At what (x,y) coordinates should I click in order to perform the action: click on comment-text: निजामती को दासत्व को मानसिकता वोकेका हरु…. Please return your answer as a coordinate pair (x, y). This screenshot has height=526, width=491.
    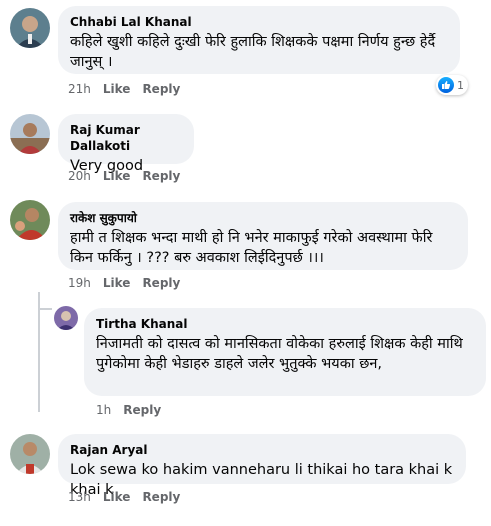
    Looking at the image, I should click on (279, 354).